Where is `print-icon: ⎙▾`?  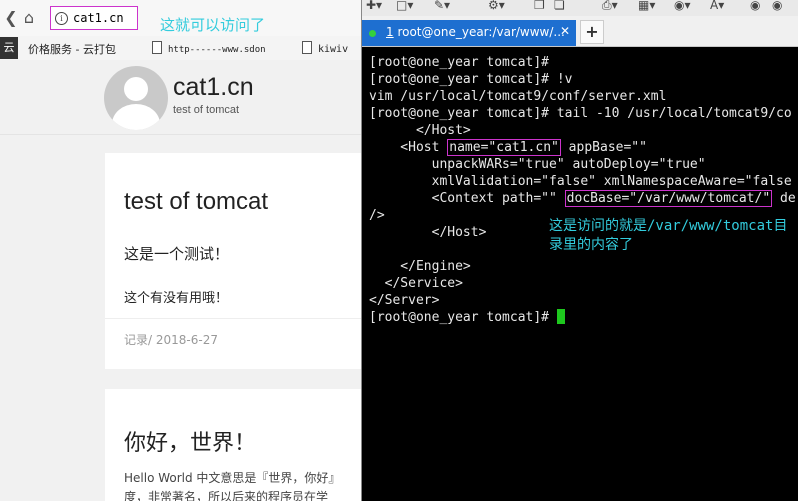
print-icon: ⎙▾ is located at coordinates (610, 6).